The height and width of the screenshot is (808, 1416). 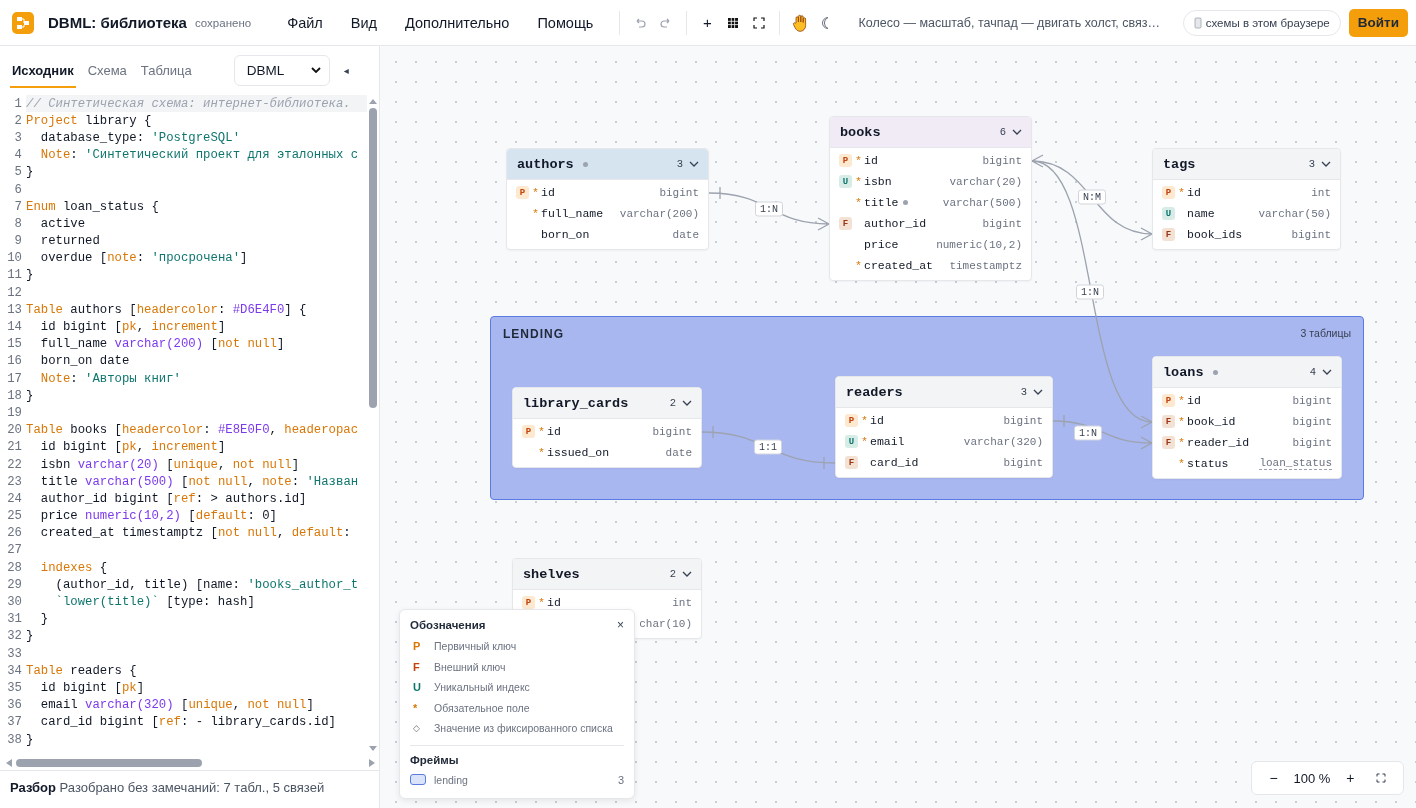 What do you see at coordinates (607, 164) in the screenshot?
I see `table-header: authors 3` at bounding box center [607, 164].